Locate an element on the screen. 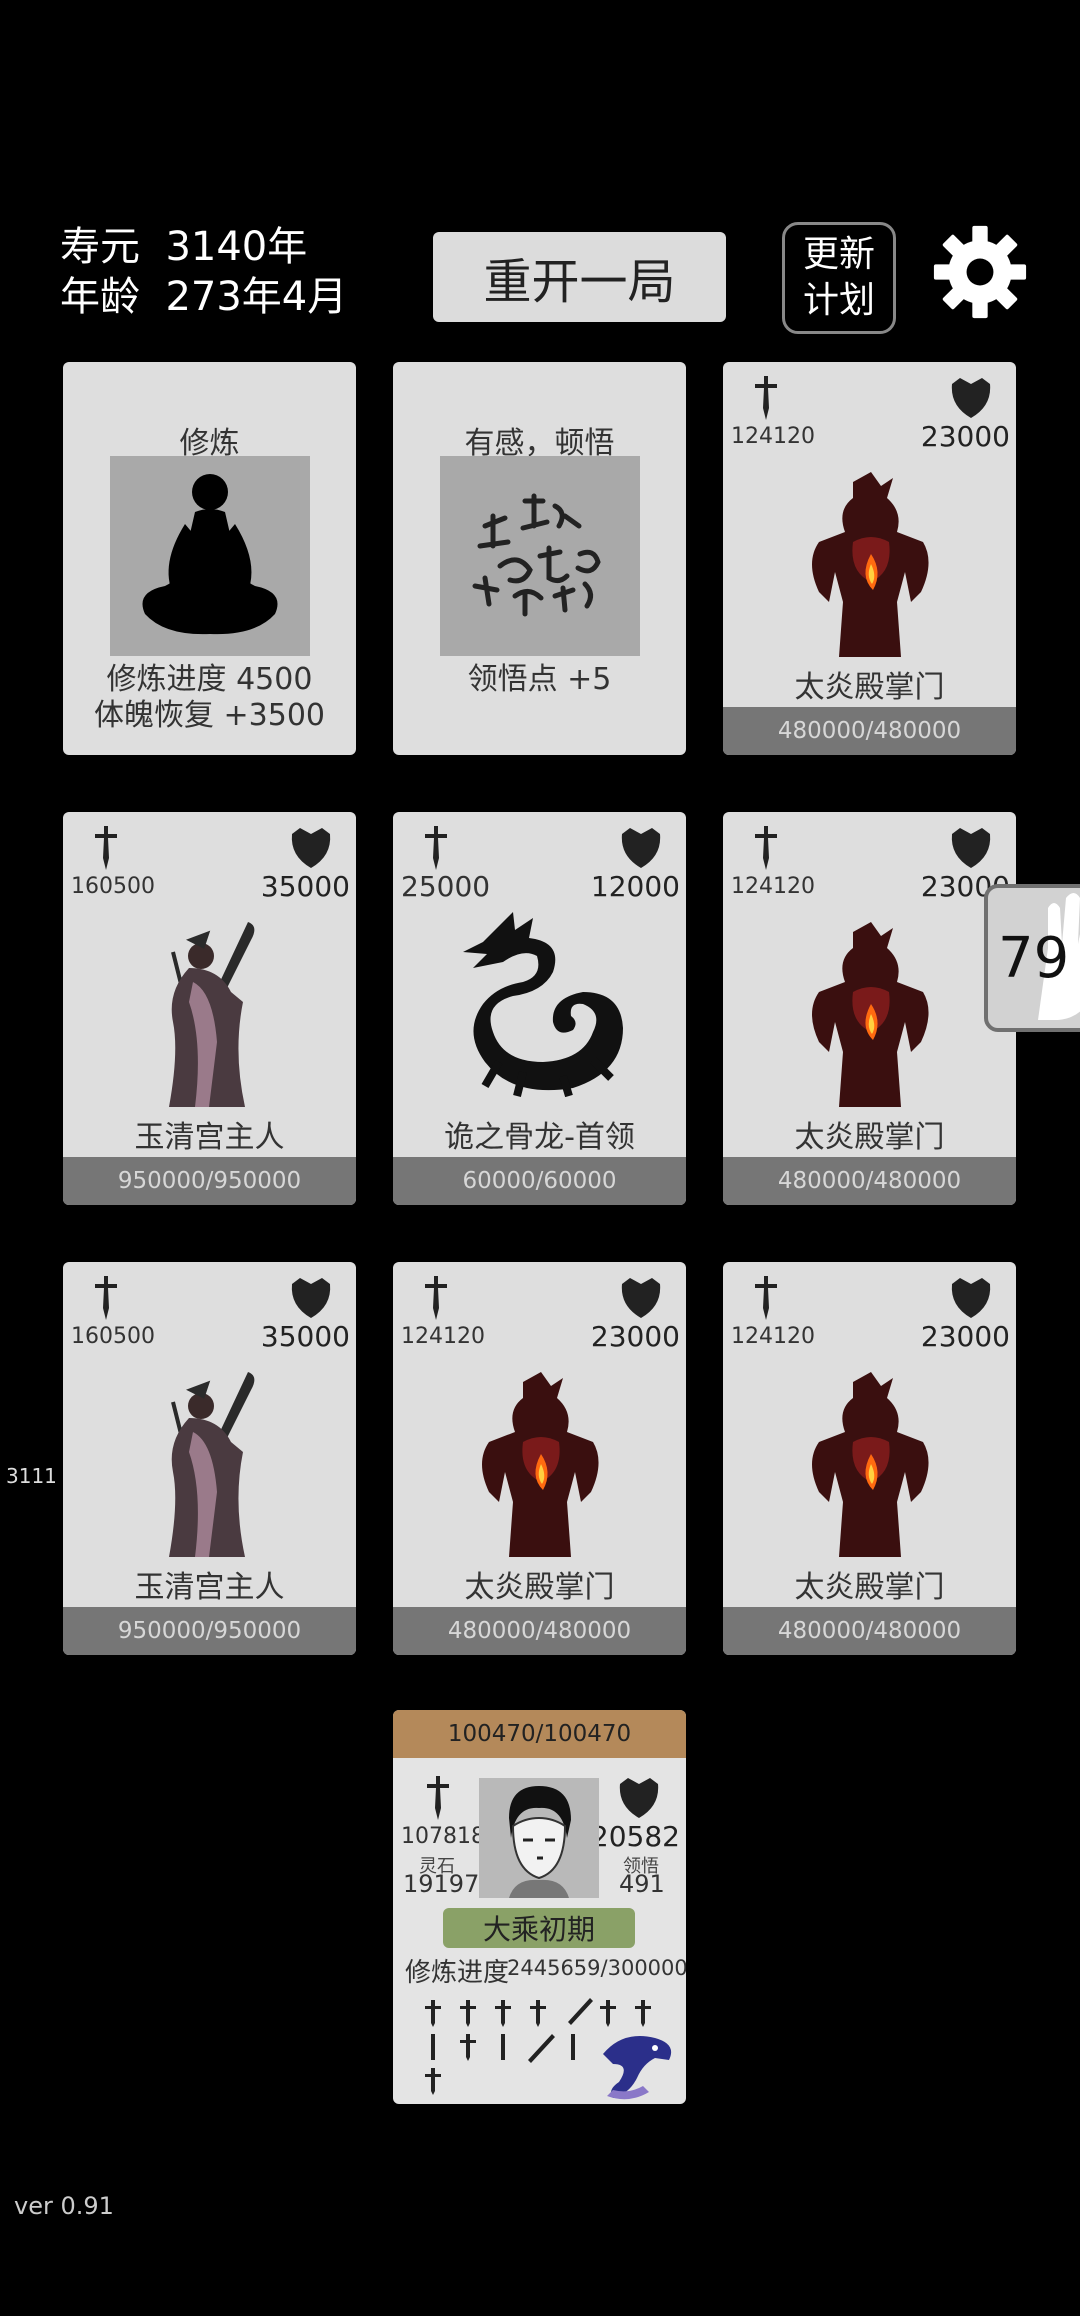 This screenshot has width=1080, height=2316. meditation-figure-icon is located at coordinates (210, 556).